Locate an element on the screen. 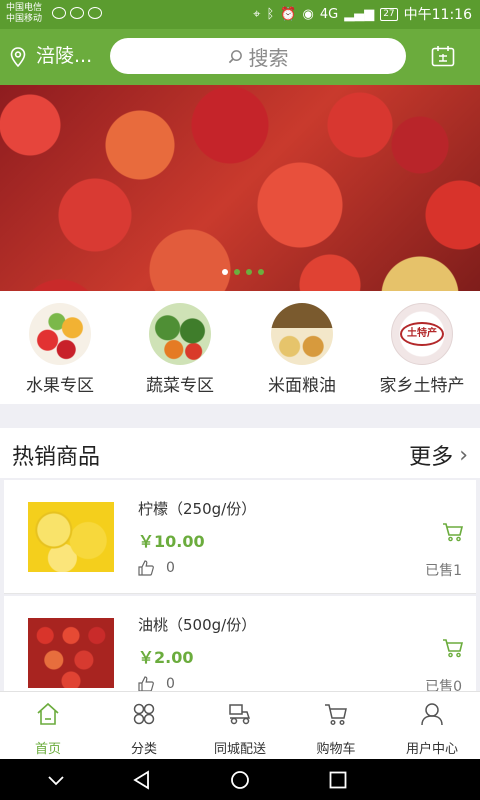 The width and height of the screenshot is (480, 800). nav-label: 同城配送 is located at coordinates (239, 749).